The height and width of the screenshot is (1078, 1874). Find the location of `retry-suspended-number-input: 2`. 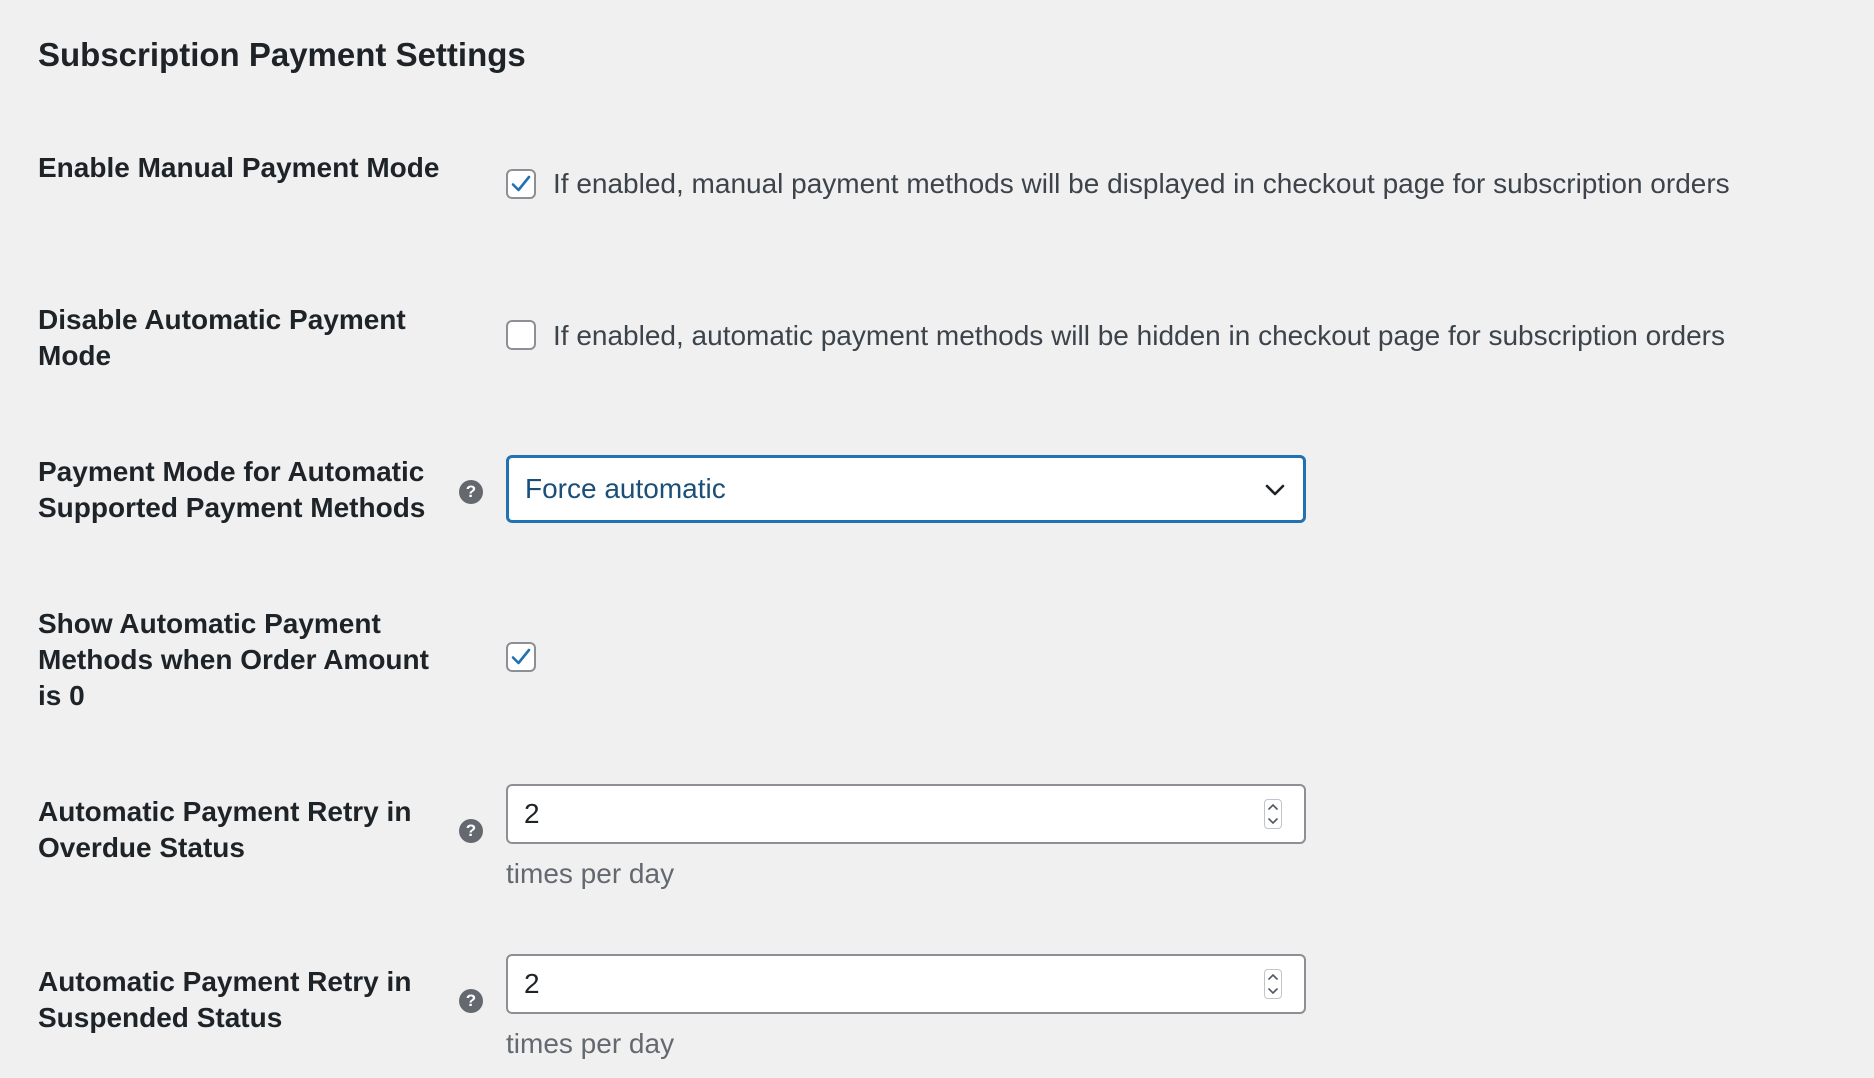

retry-suspended-number-input: 2 is located at coordinates (906, 984).